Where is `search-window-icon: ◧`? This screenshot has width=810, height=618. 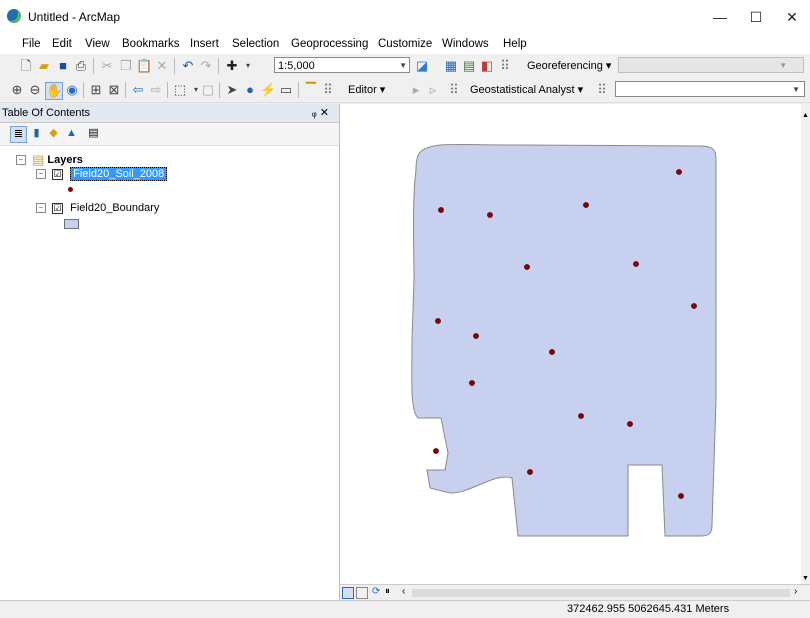
search-window-icon: ◧ is located at coordinates (487, 66).